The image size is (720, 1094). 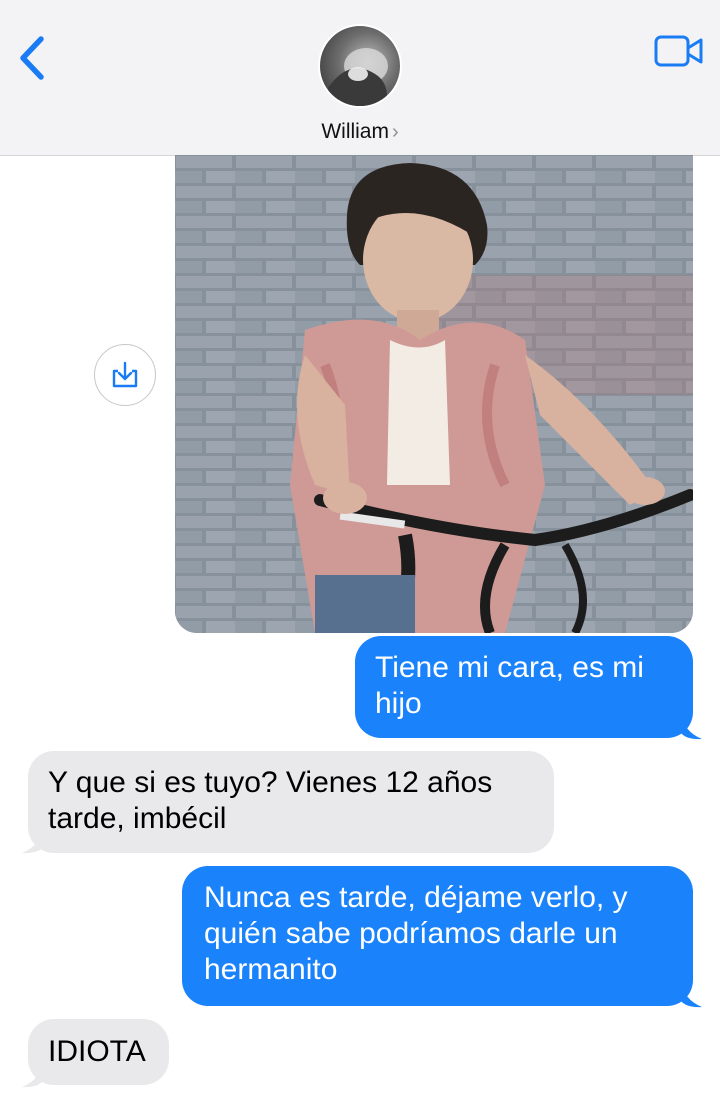 I want to click on contact-avatar, so click(x=360, y=66).